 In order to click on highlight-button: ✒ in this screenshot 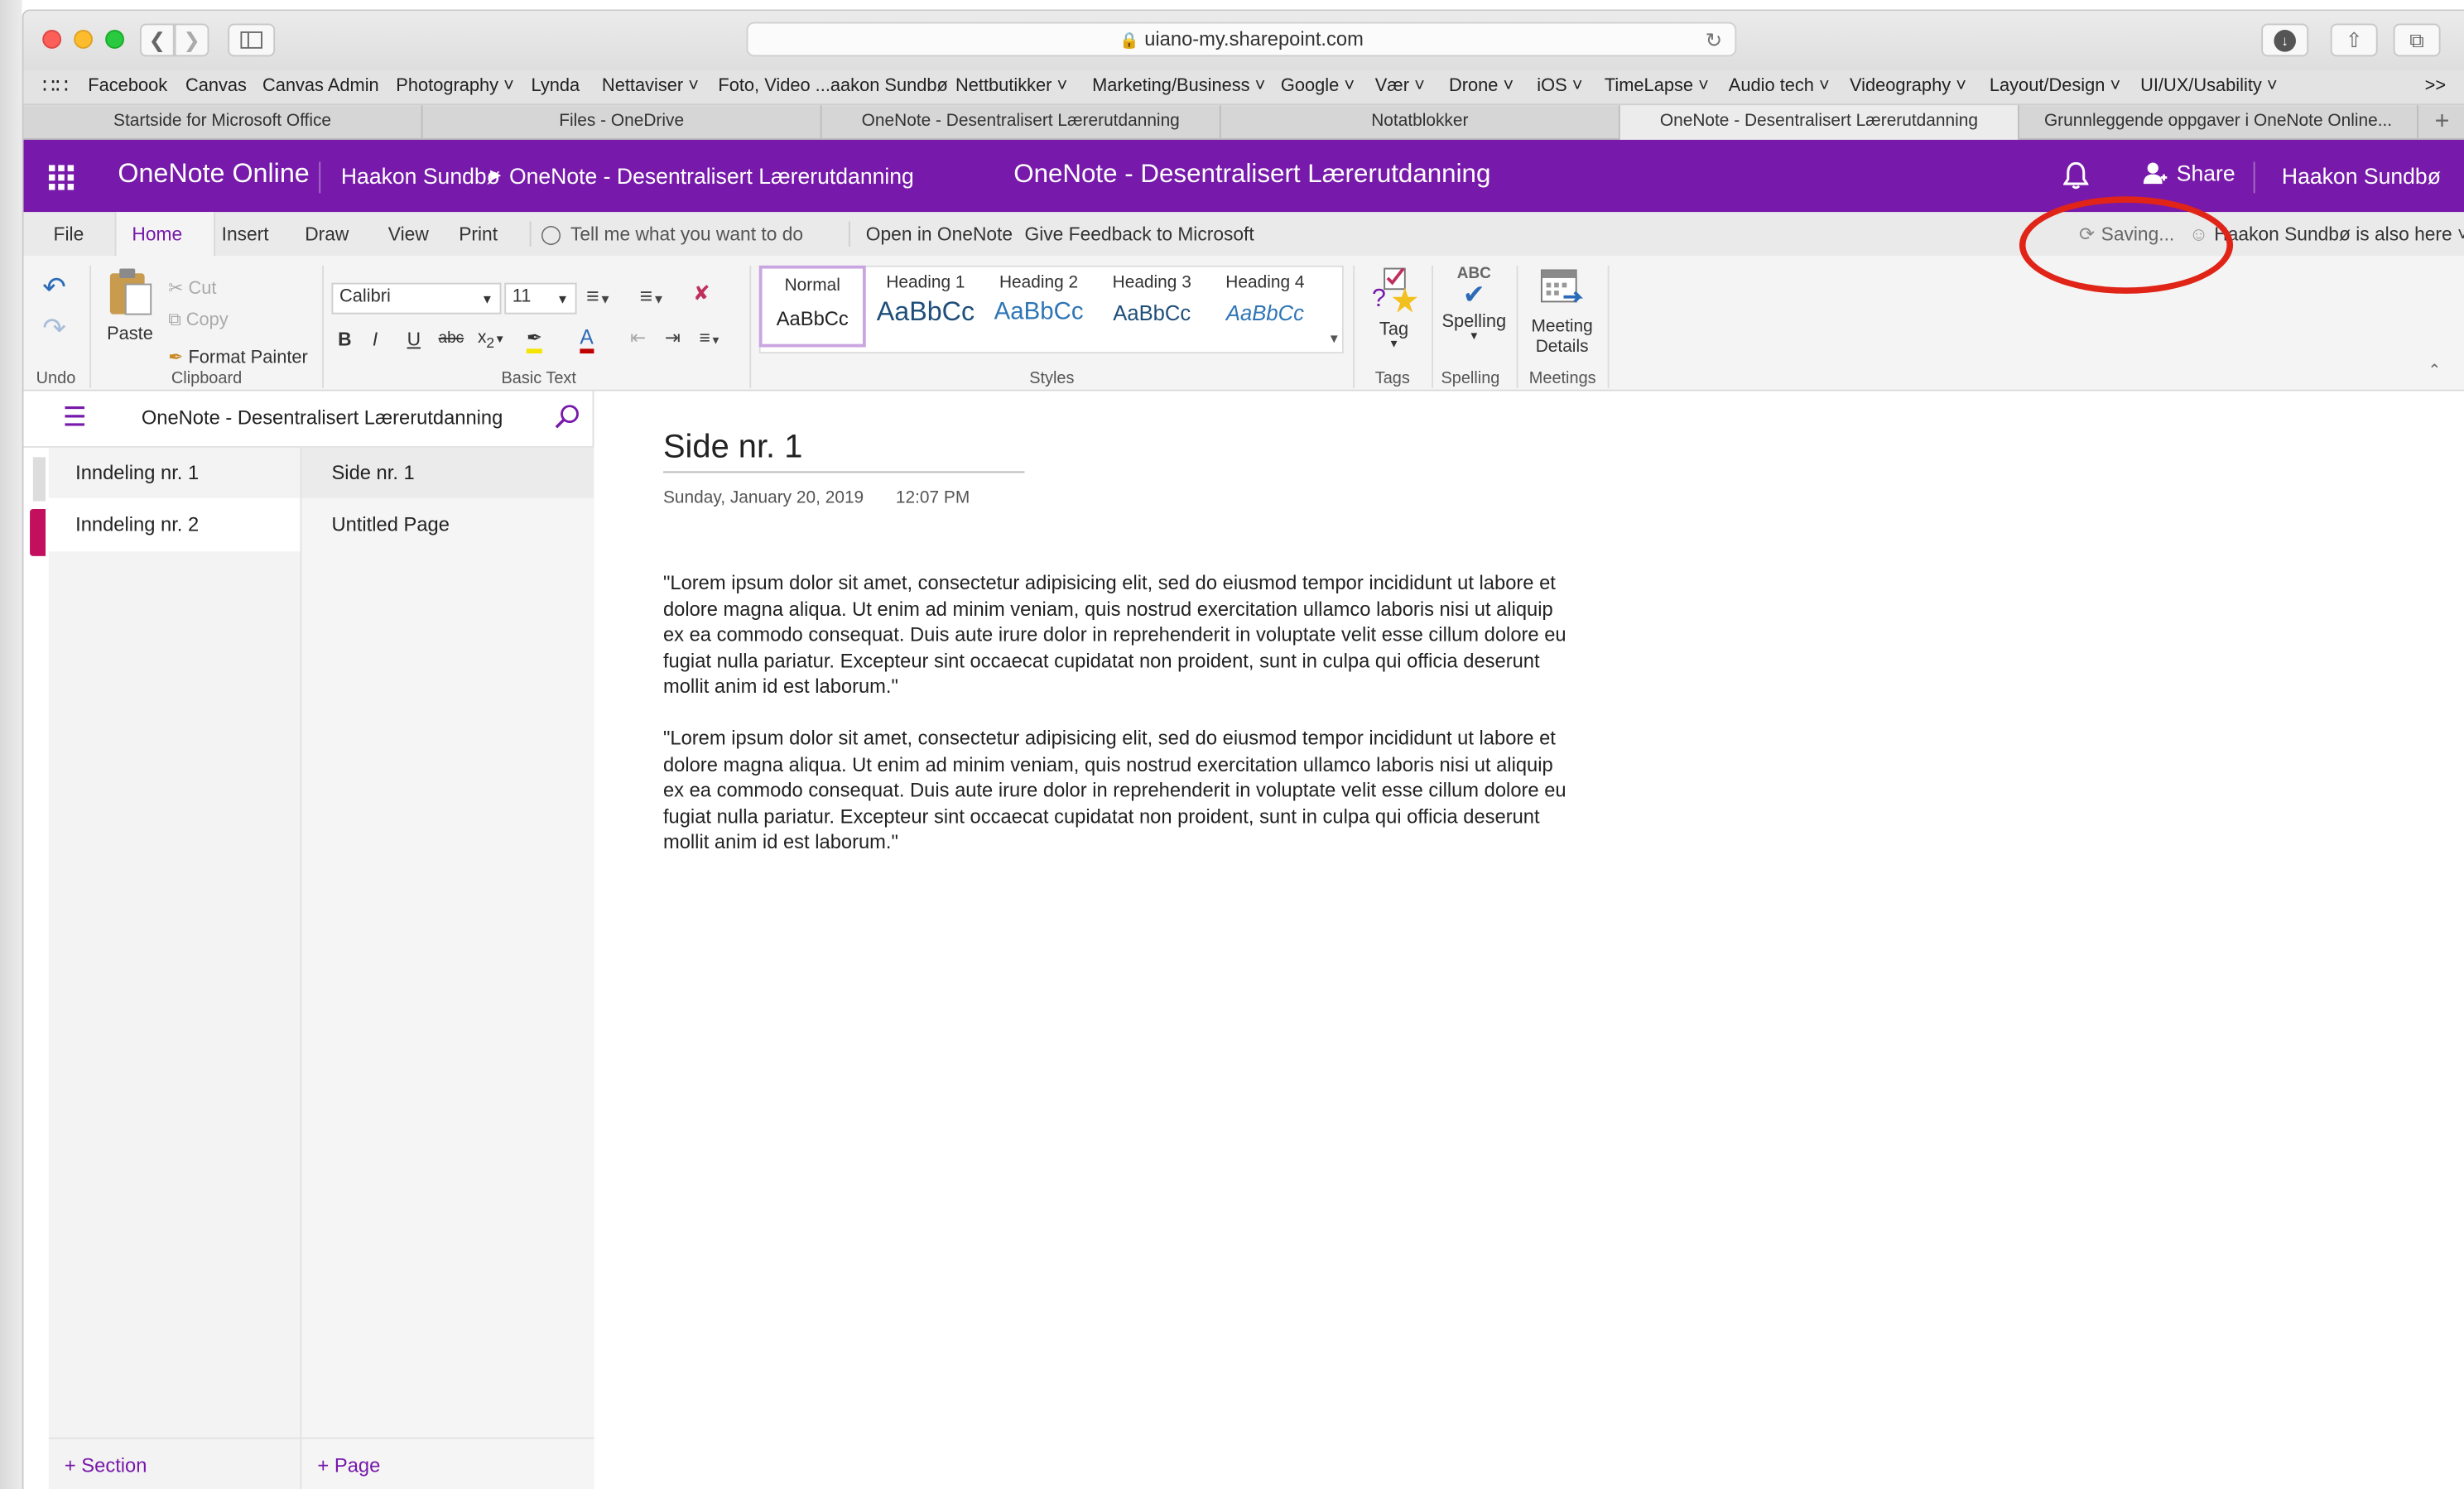, I will do `click(534, 340)`.